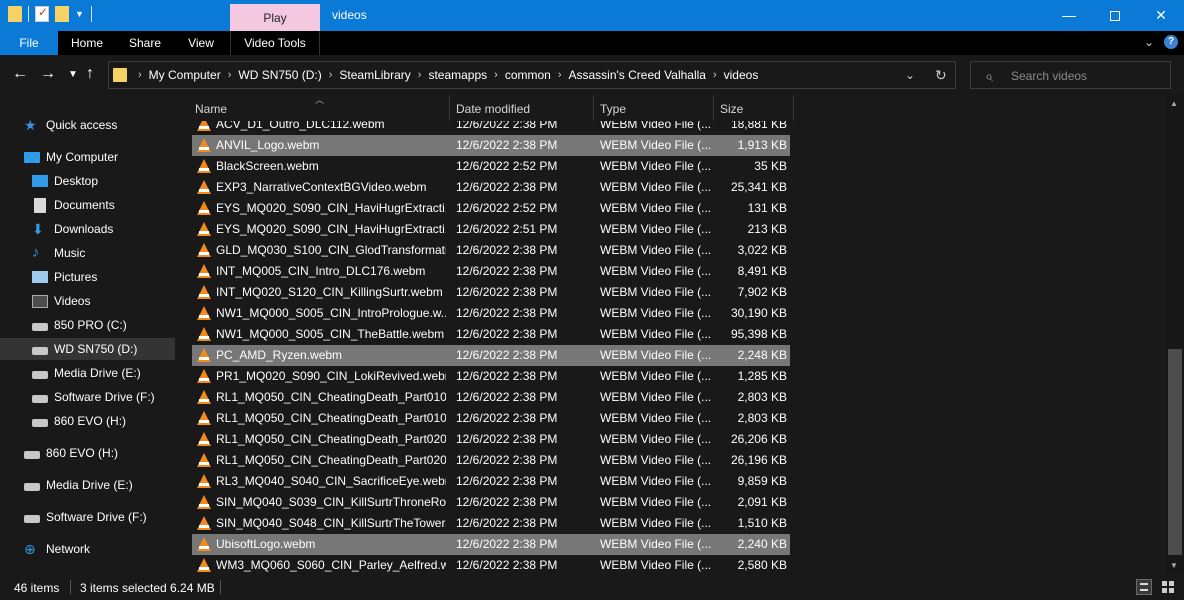 Image resolution: width=1184 pixels, height=600 pixels. What do you see at coordinates (522, 108) in the screenshot?
I see `column-header-date: Date modified` at bounding box center [522, 108].